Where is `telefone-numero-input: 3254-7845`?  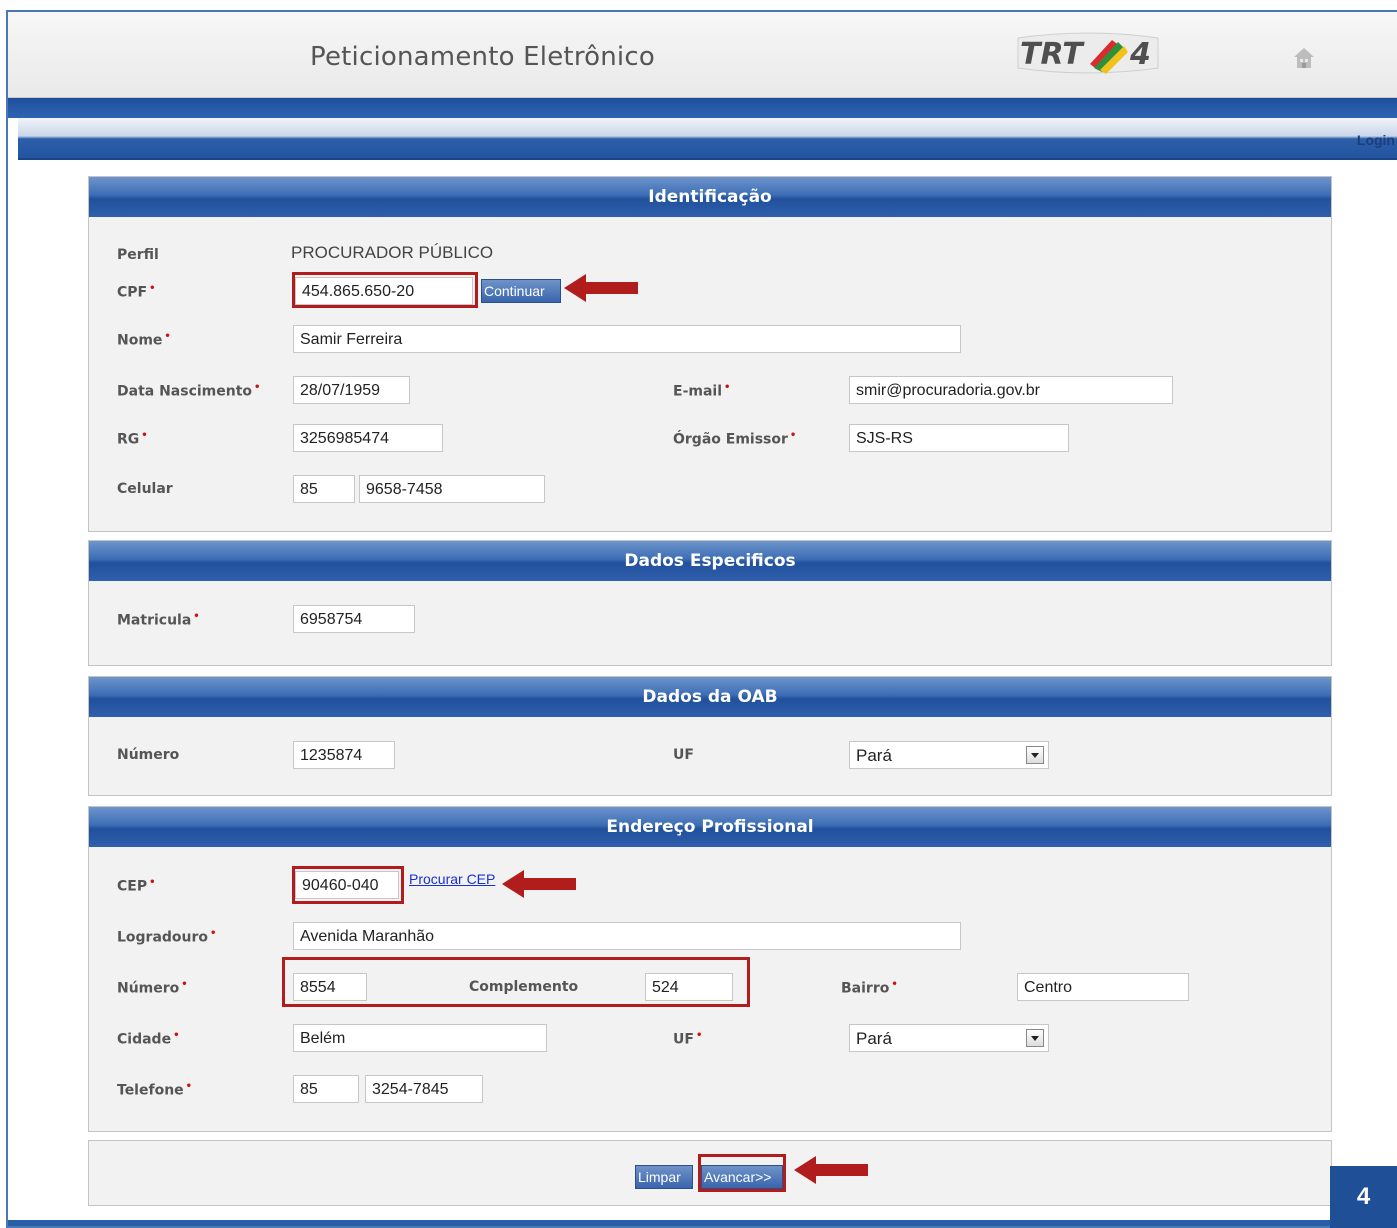
telefone-numero-input: 3254-7845 is located at coordinates (424, 1089).